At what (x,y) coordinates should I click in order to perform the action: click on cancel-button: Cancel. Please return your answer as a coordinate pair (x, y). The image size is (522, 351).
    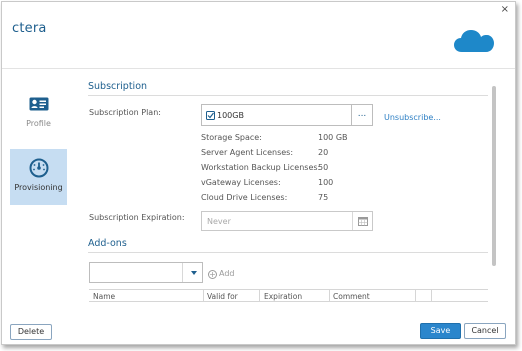
    Looking at the image, I should click on (485, 331).